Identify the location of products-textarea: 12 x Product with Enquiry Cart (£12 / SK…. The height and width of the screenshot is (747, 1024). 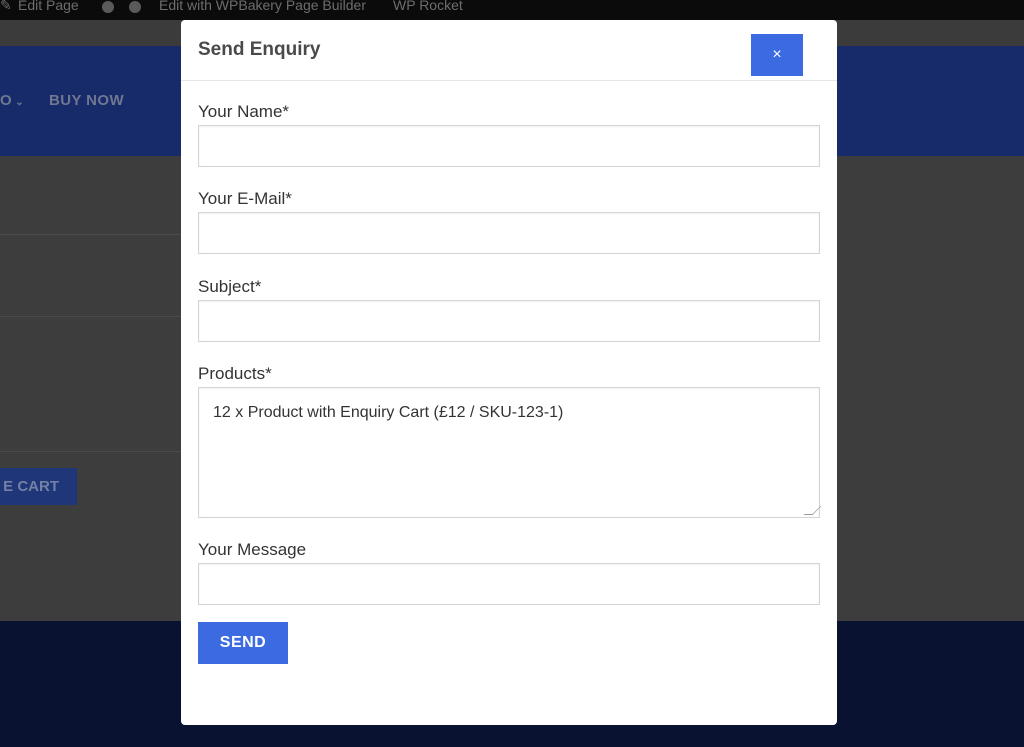
(510, 452).